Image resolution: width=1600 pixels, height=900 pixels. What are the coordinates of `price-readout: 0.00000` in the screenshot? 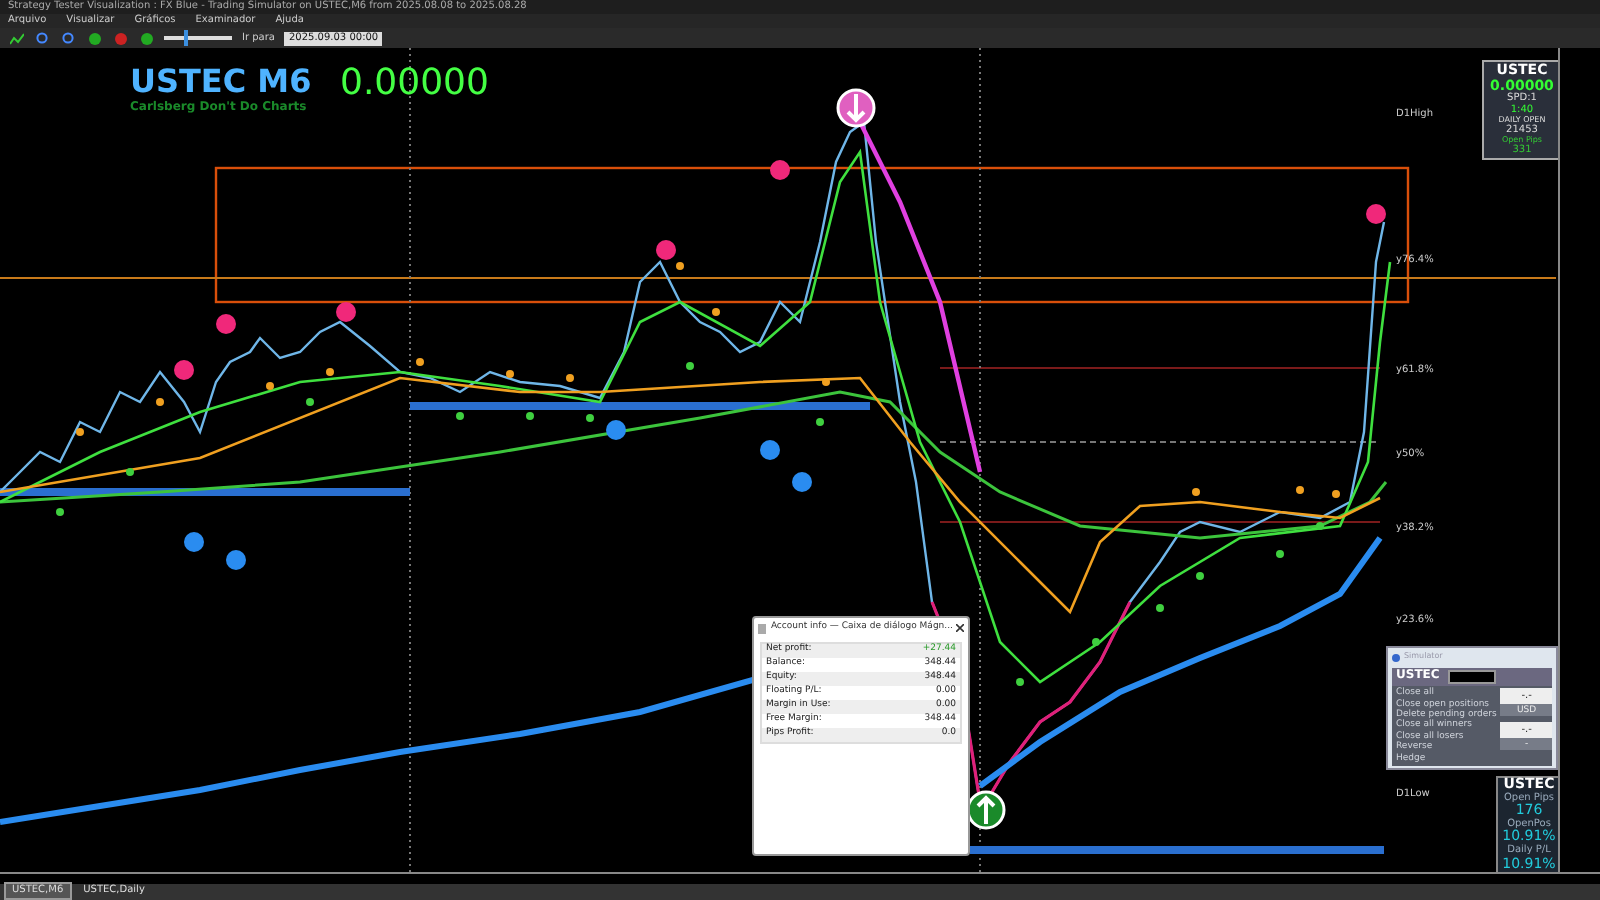 It's located at (414, 83).